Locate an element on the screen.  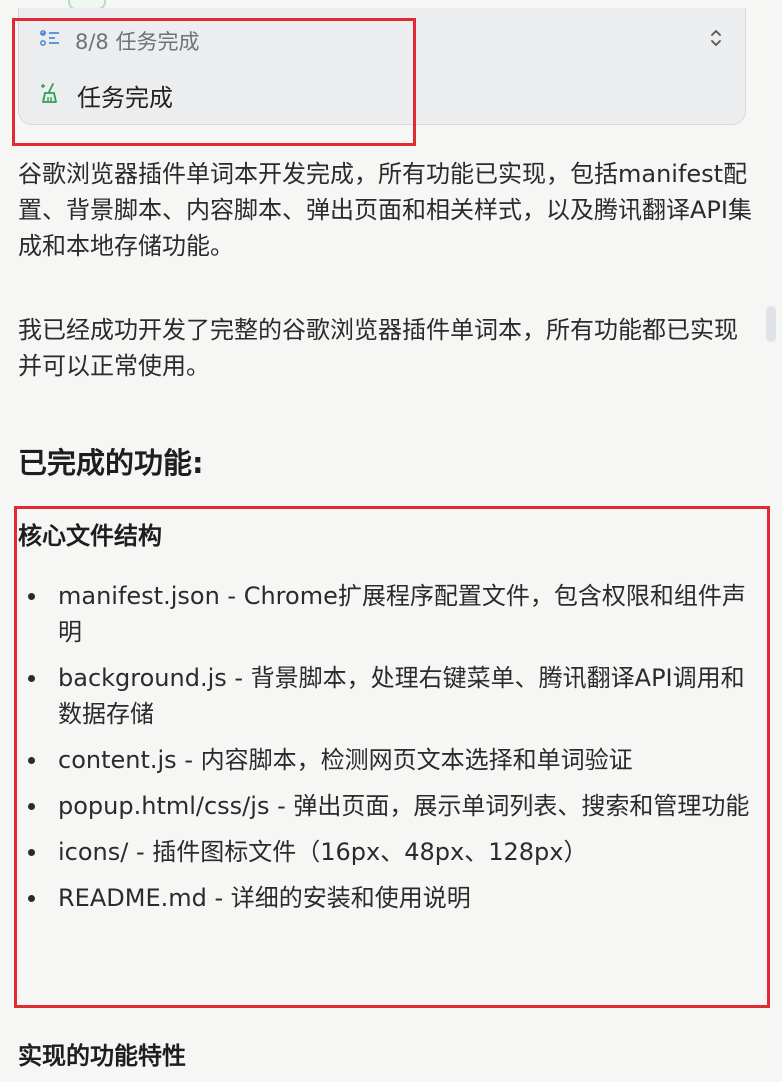
list-item: icons/ - 插件图标文件（16px、48px、128px） is located at coordinates (388, 852).